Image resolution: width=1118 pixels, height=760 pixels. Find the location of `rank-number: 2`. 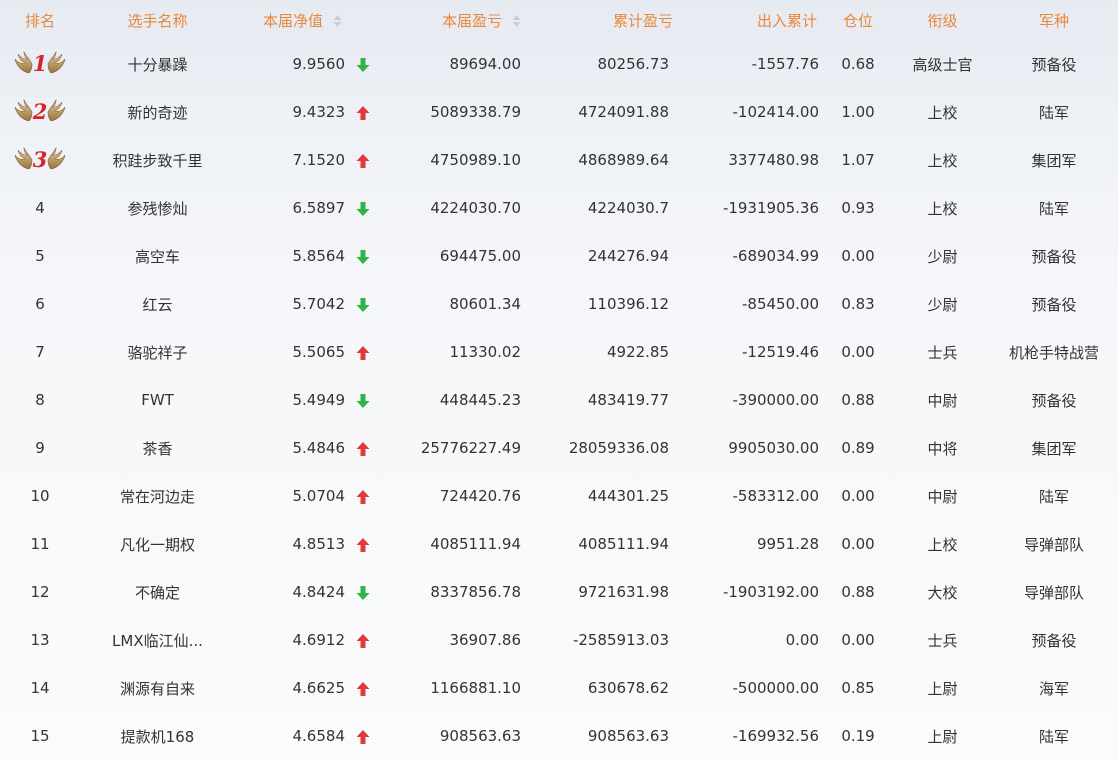

rank-number: 2 is located at coordinates (40, 111).